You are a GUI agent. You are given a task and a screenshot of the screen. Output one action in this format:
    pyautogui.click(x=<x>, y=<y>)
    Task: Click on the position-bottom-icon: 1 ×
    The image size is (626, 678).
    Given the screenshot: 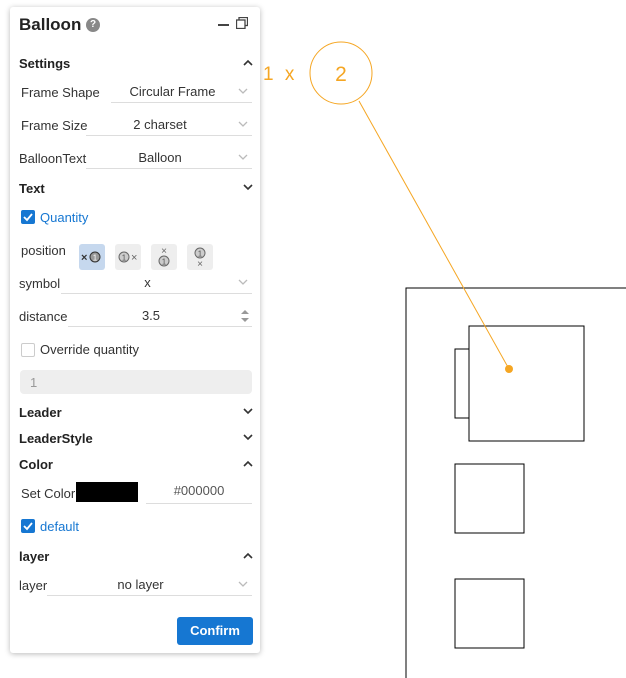 What is the action you would take?
    pyautogui.click(x=200, y=258)
    